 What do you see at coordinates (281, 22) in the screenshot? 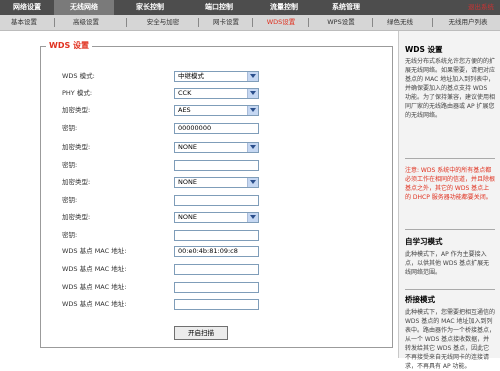
I see `tab-wds: WDS设置` at bounding box center [281, 22].